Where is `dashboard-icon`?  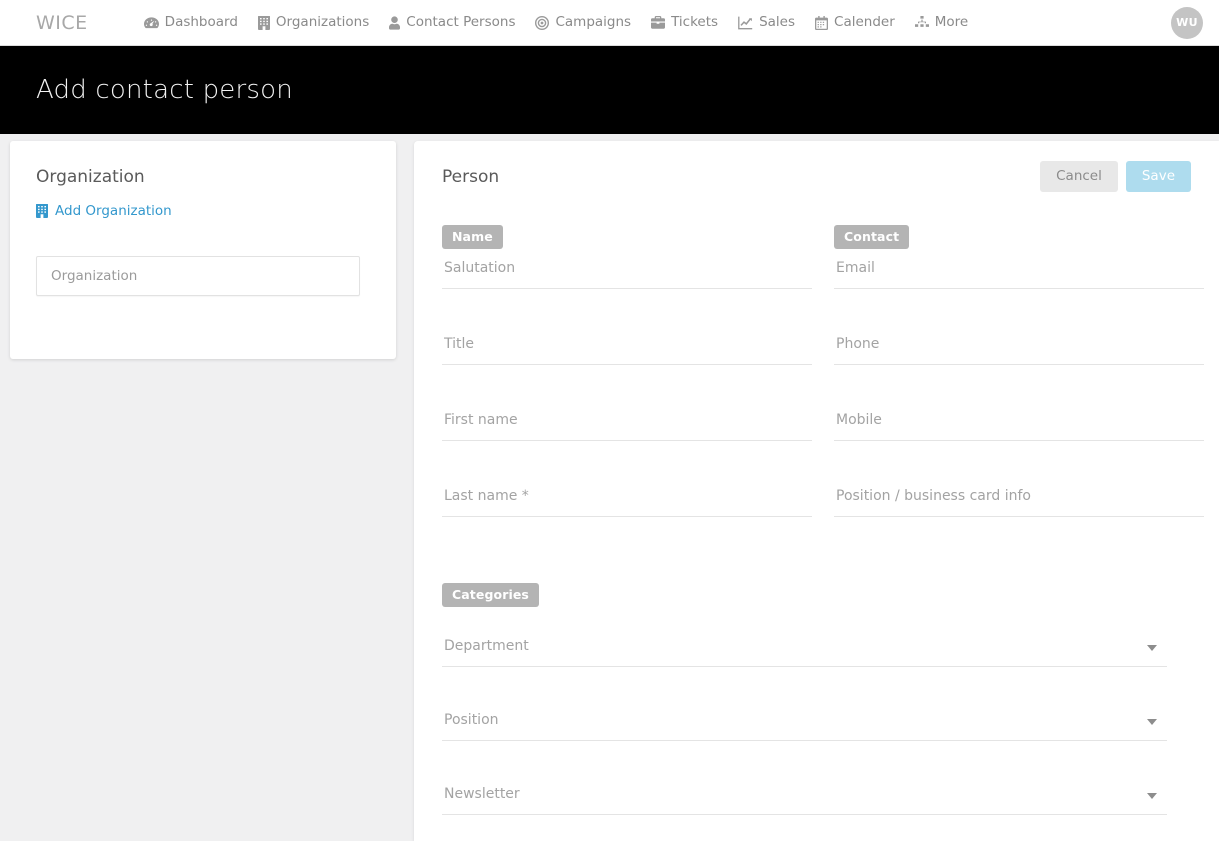
dashboard-icon is located at coordinates (151, 23).